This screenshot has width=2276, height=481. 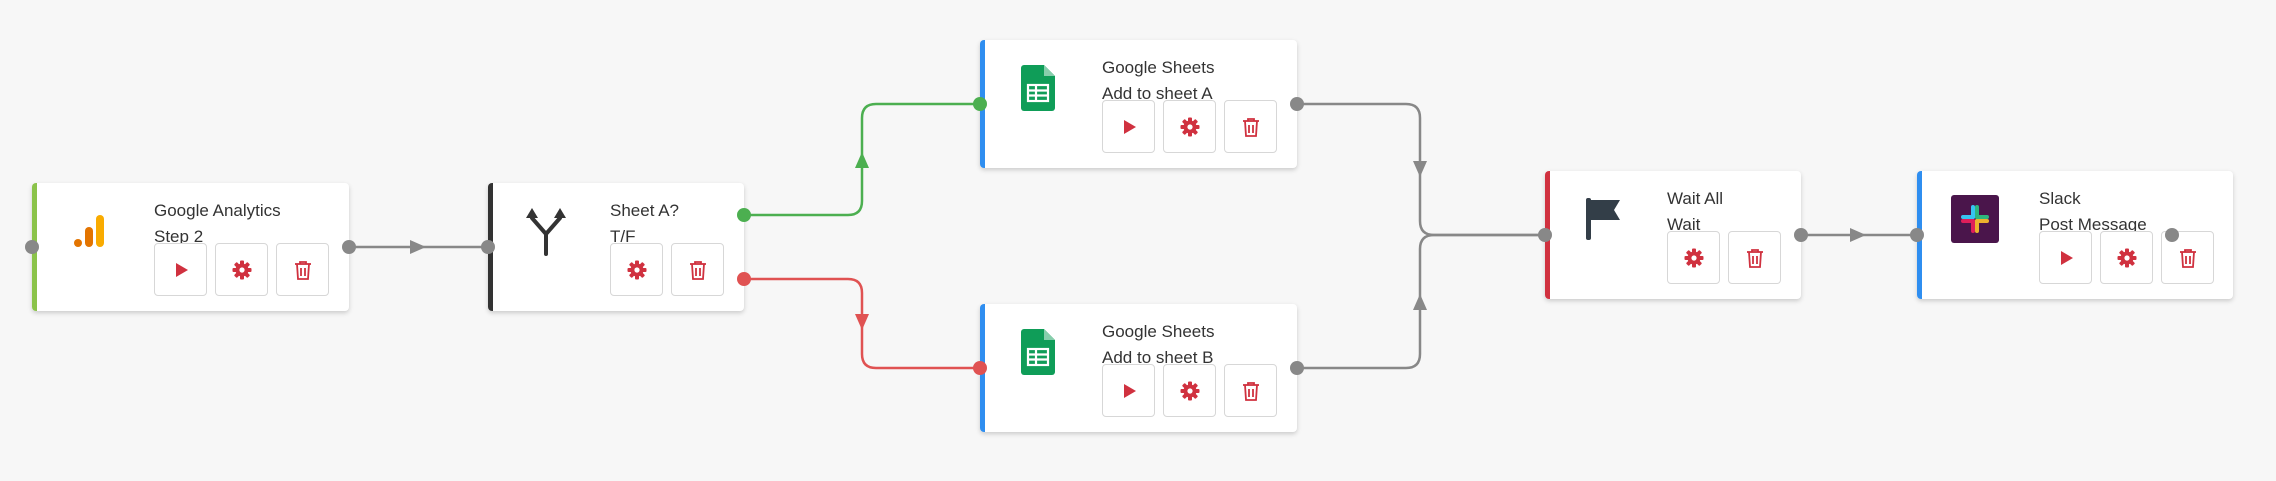 I want to click on node-condition: Sheet A? T/F, so click(x=616, y=247).